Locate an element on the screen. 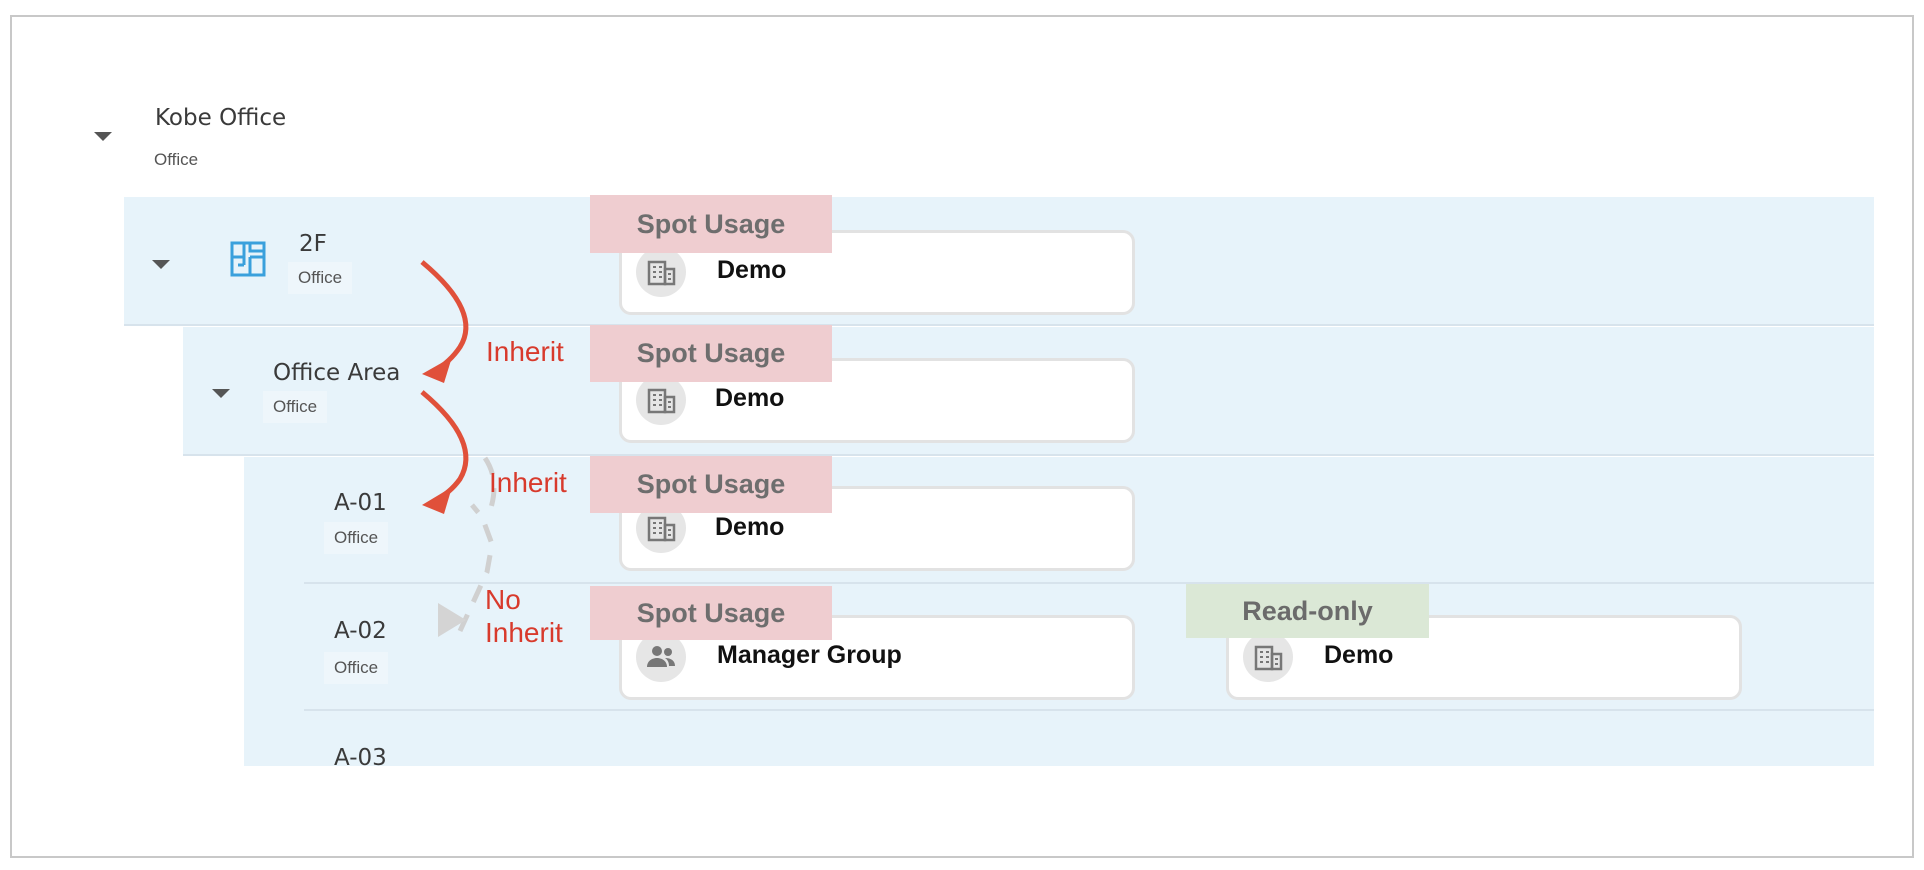  read-only-tag: Read-only is located at coordinates (1307, 611).